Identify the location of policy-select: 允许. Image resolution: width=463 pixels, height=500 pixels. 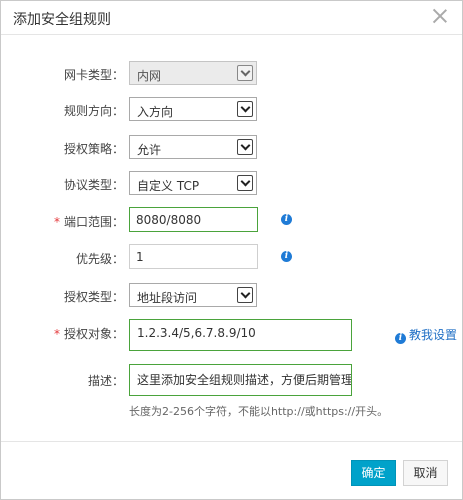
(193, 147).